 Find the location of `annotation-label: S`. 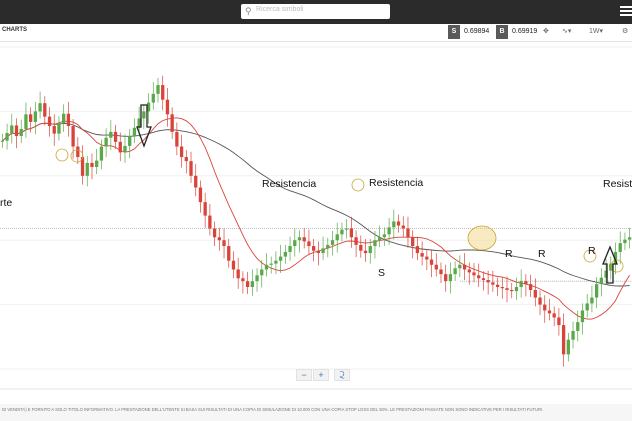

annotation-label: S is located at coordinates (381, 273).